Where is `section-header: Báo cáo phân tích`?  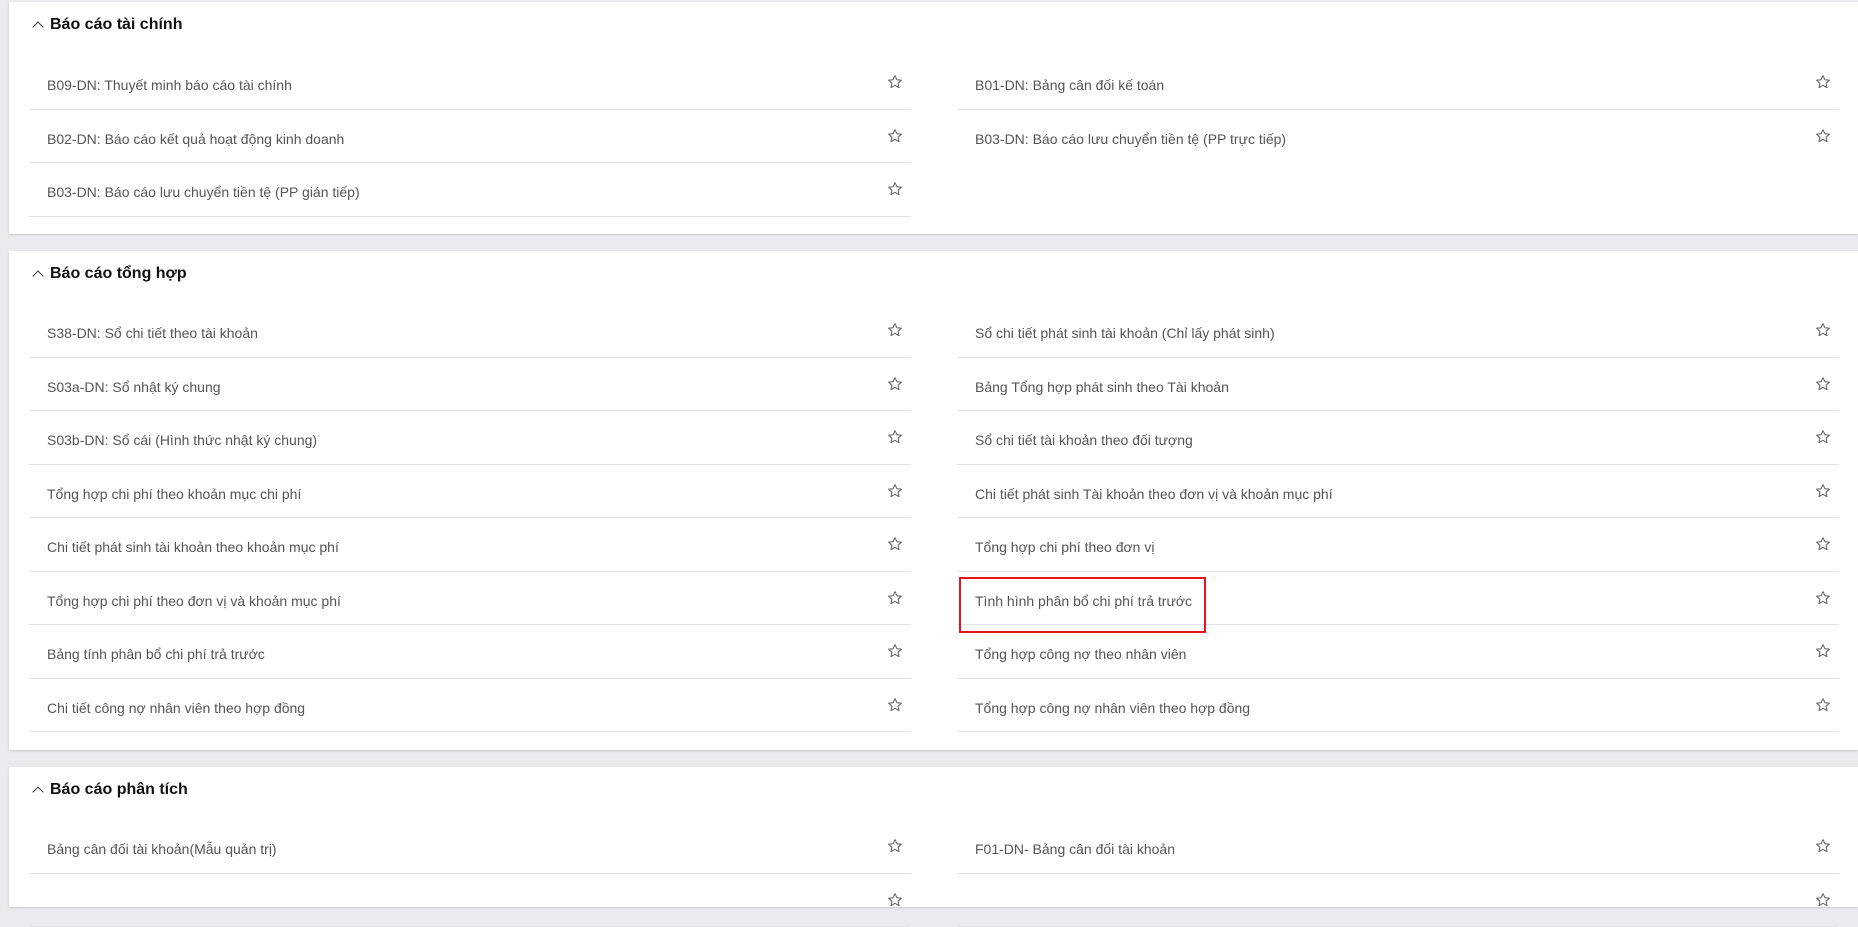 section-header: Báo cáo phân tích is located at coordinates (109, 790).